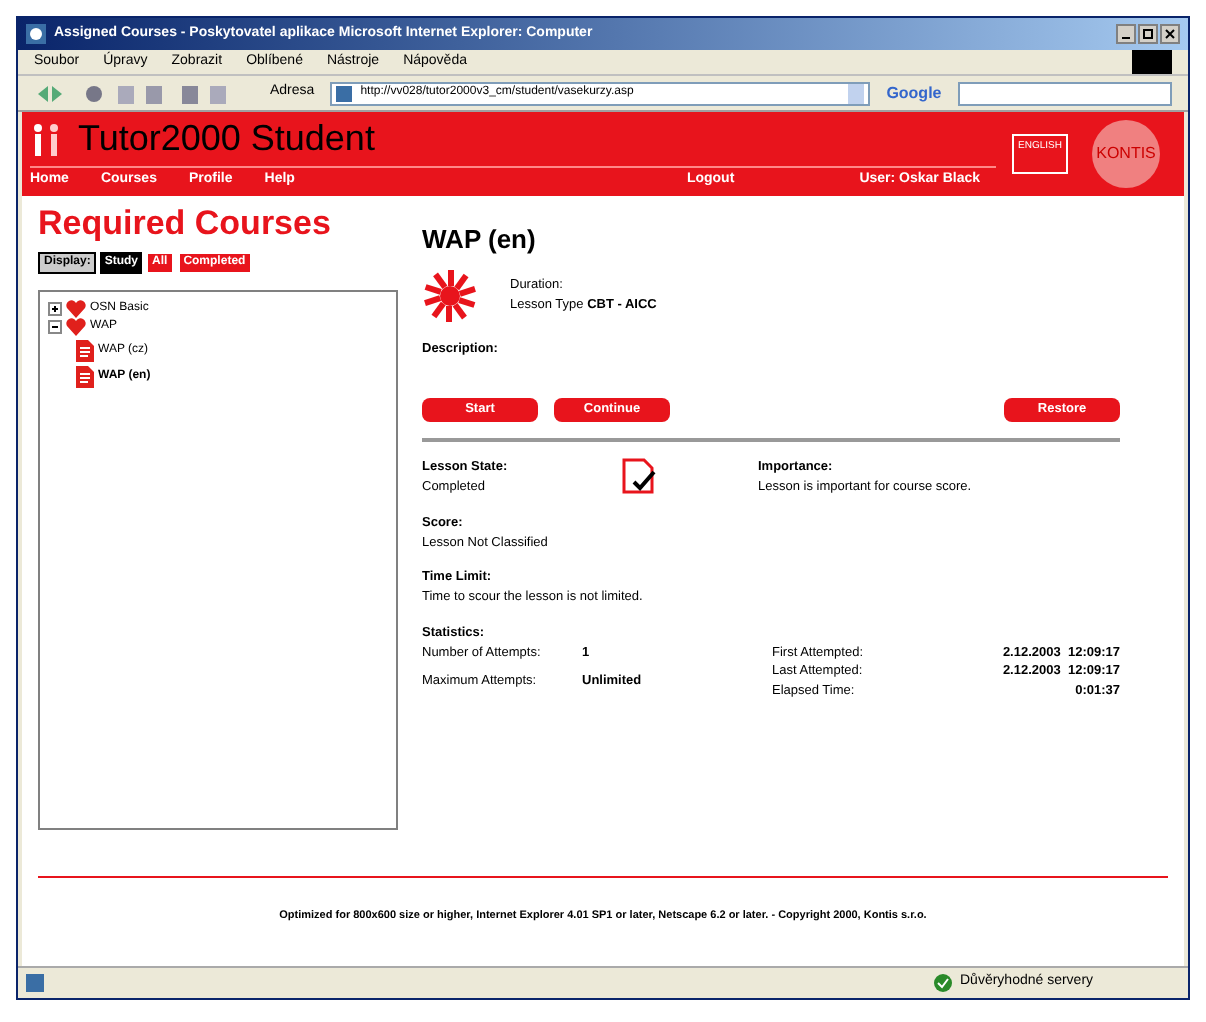 This screenshot has width=1206, height=1022. I want to click on company-logo: KONTIS, so click(1126, 154).